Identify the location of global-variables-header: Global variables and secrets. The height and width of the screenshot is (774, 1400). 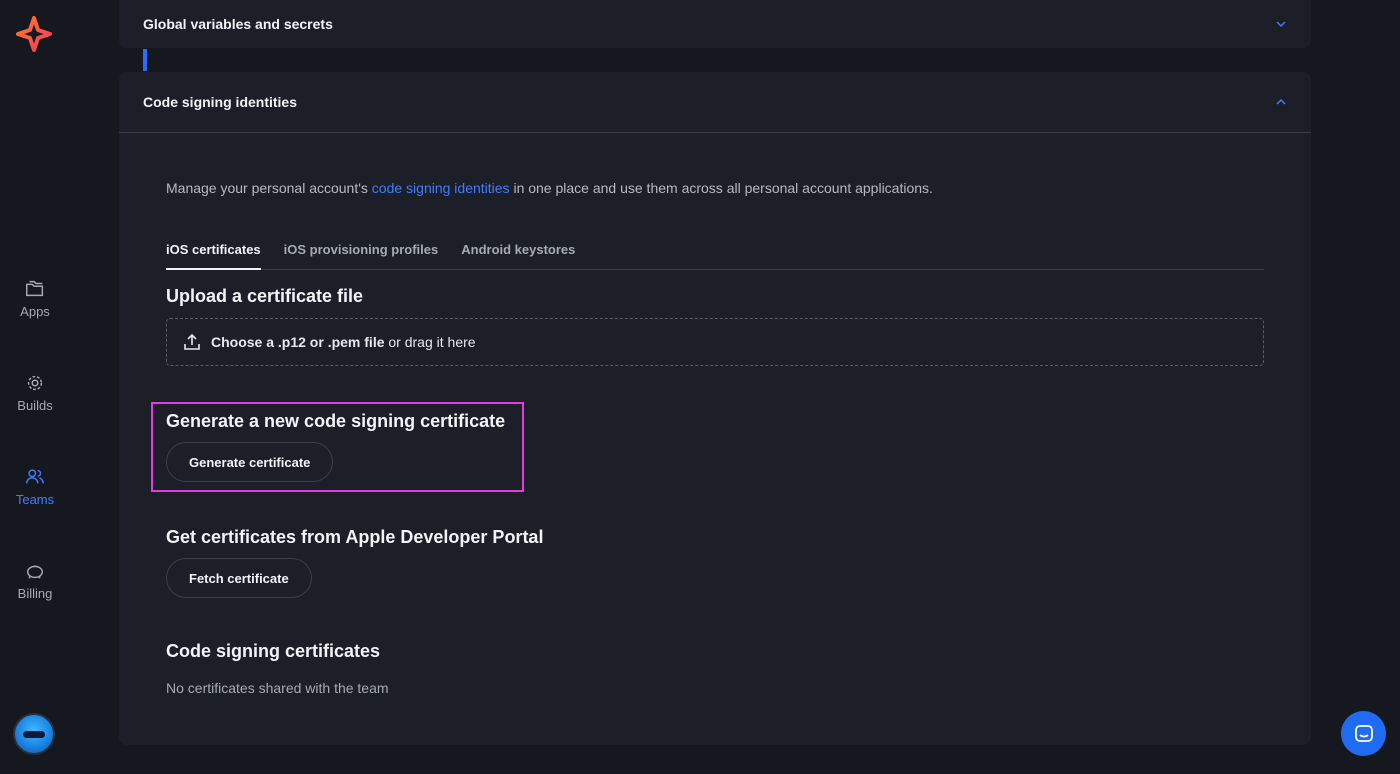
(715, 24).